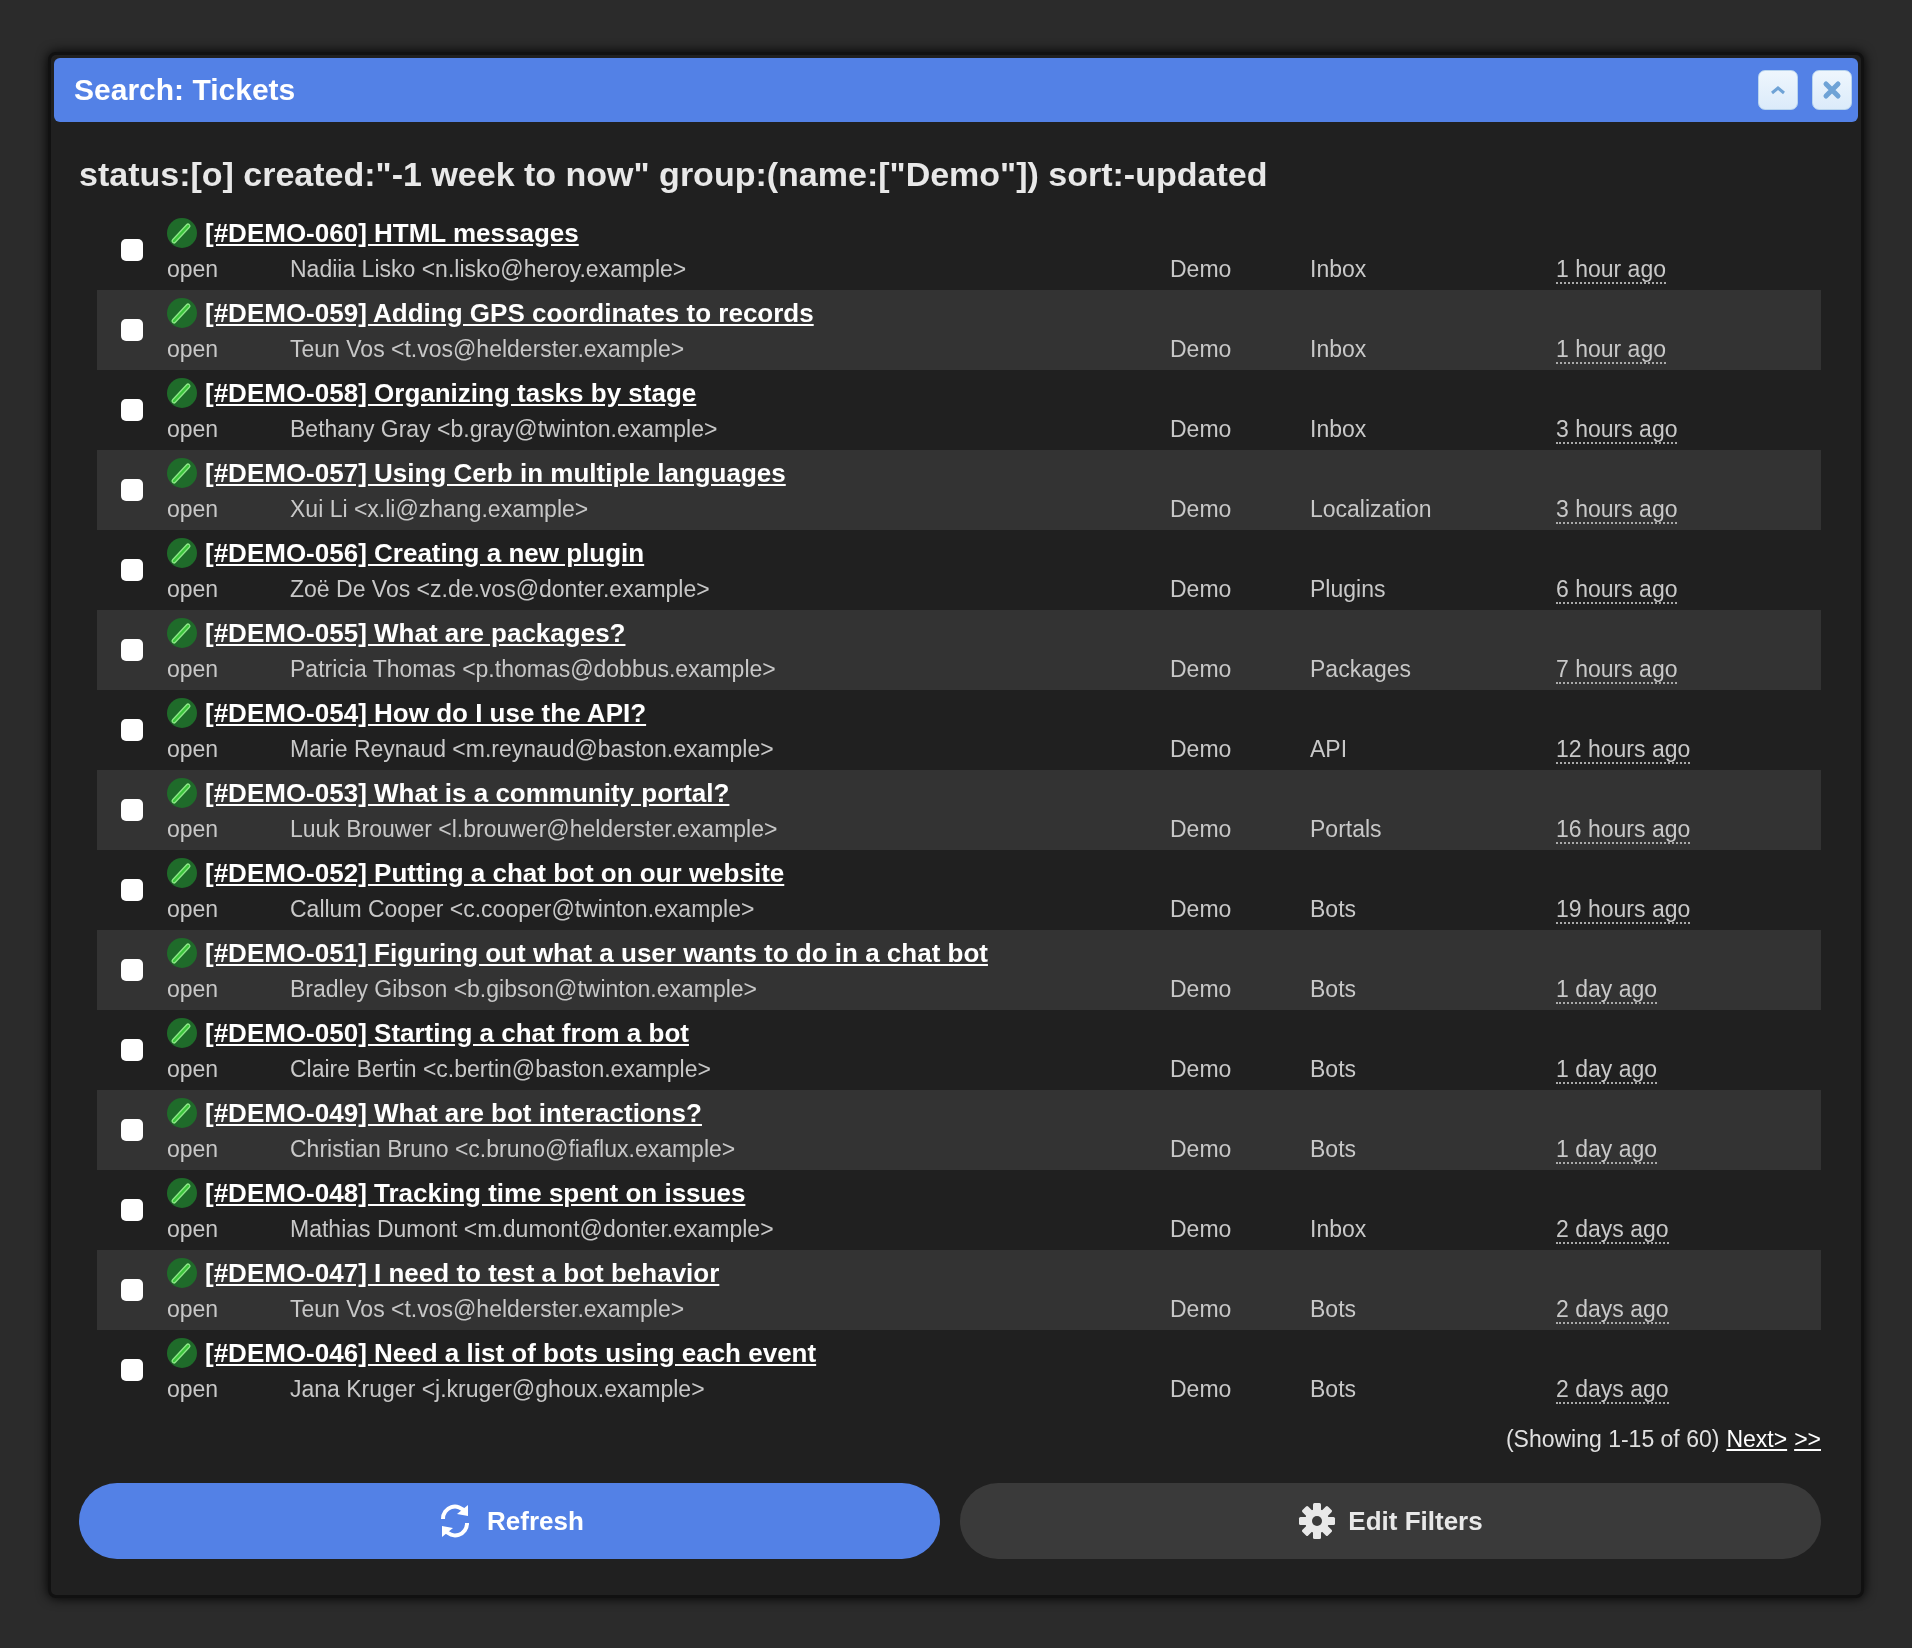 The image size is (1912, 1648). Describe the element at coordinates (509, 1521) in the screenshot. I see `refresh-button: Refresh` at that location.